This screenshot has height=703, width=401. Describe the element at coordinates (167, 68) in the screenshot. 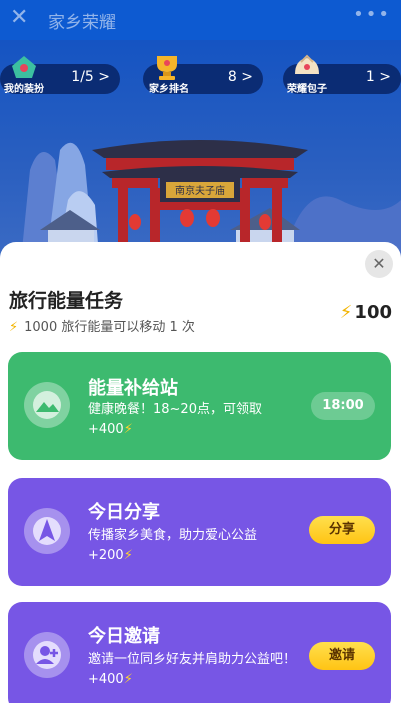

I see `trophy-icon` at that location.